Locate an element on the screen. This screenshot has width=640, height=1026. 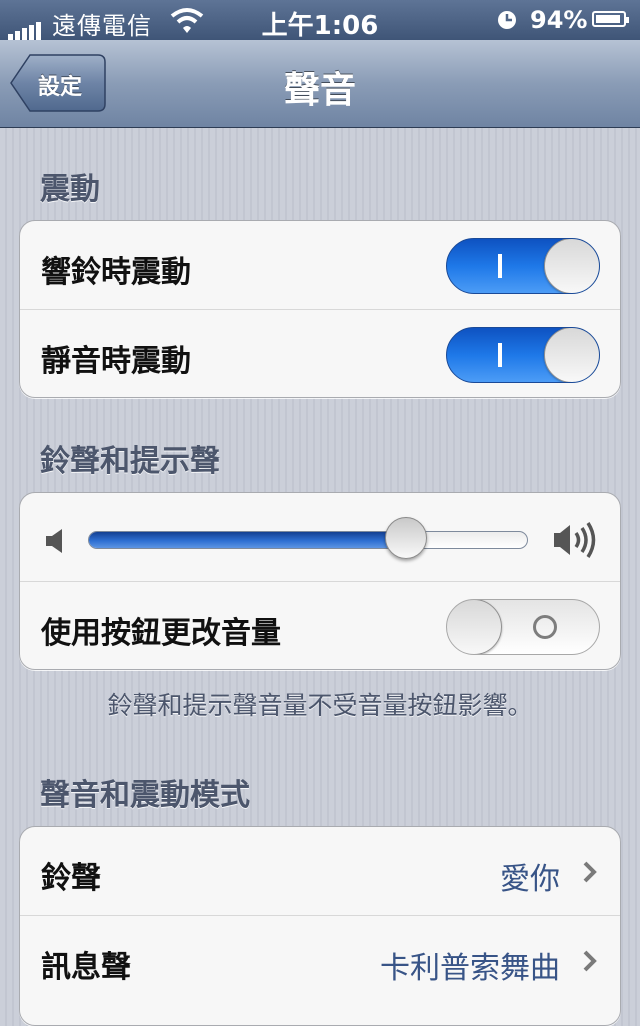
navigation-bar: 設定 聲音 is located at coordinates (320, 84).